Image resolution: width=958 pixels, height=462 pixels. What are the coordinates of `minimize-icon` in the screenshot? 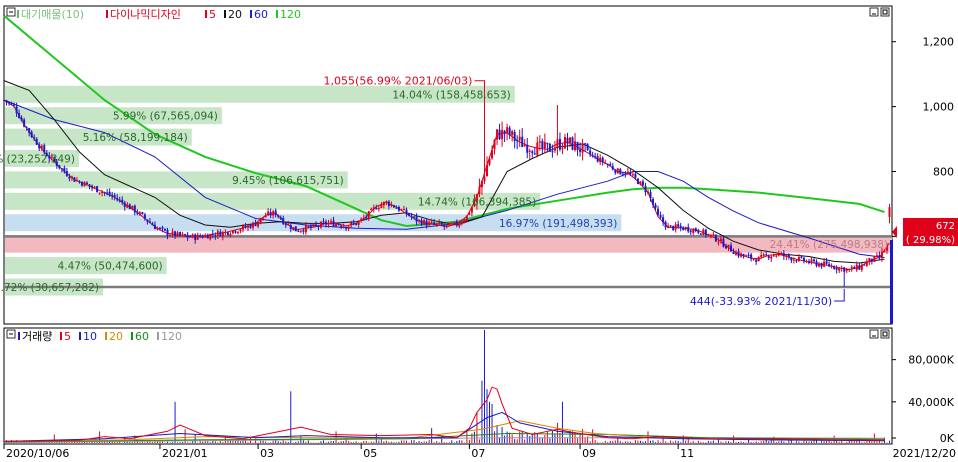 It's located at (874, 12).